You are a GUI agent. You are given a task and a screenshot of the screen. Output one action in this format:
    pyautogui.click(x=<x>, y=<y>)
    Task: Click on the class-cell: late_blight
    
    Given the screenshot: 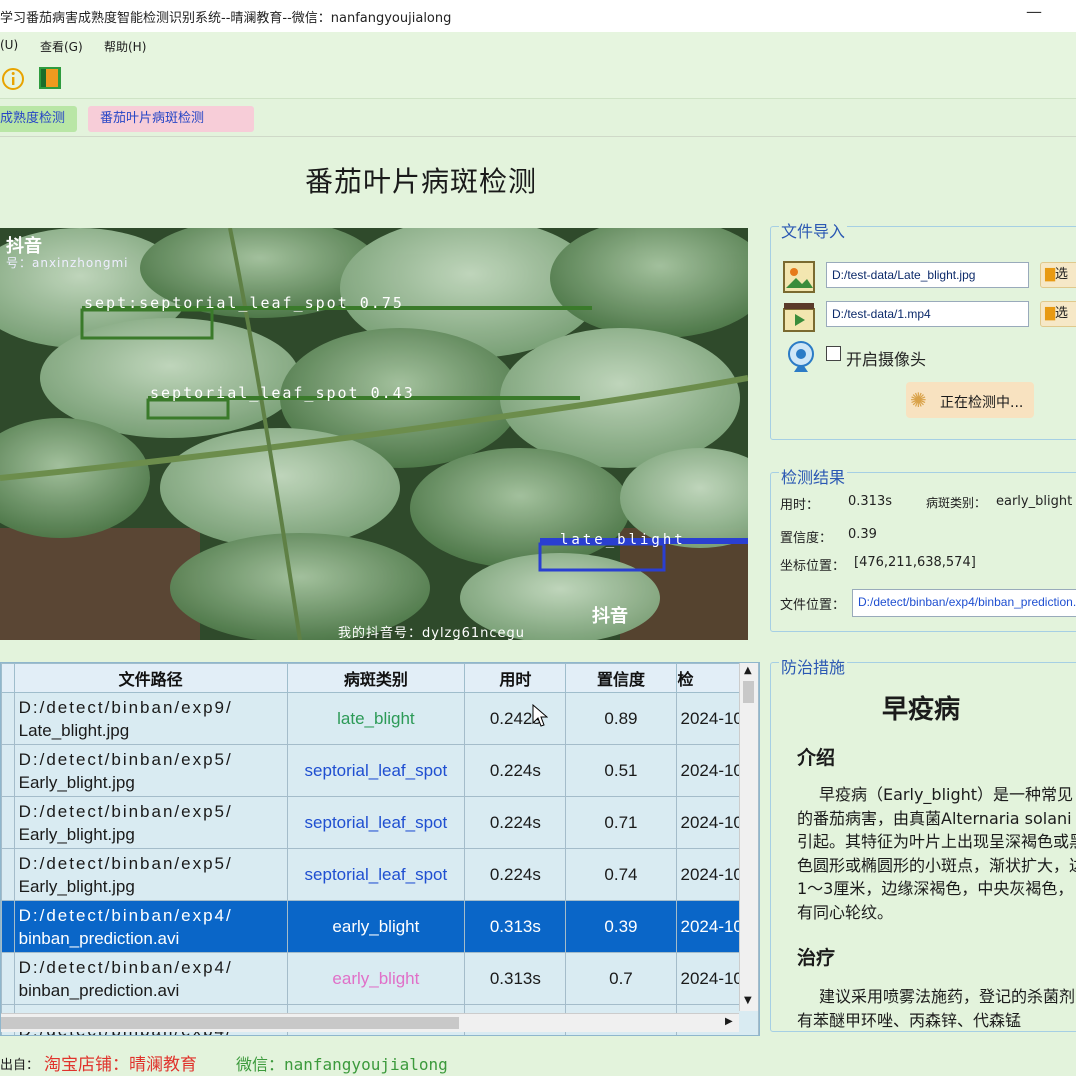 What is the action you would take?
    pyautogui.click(x=376, y=718)
    